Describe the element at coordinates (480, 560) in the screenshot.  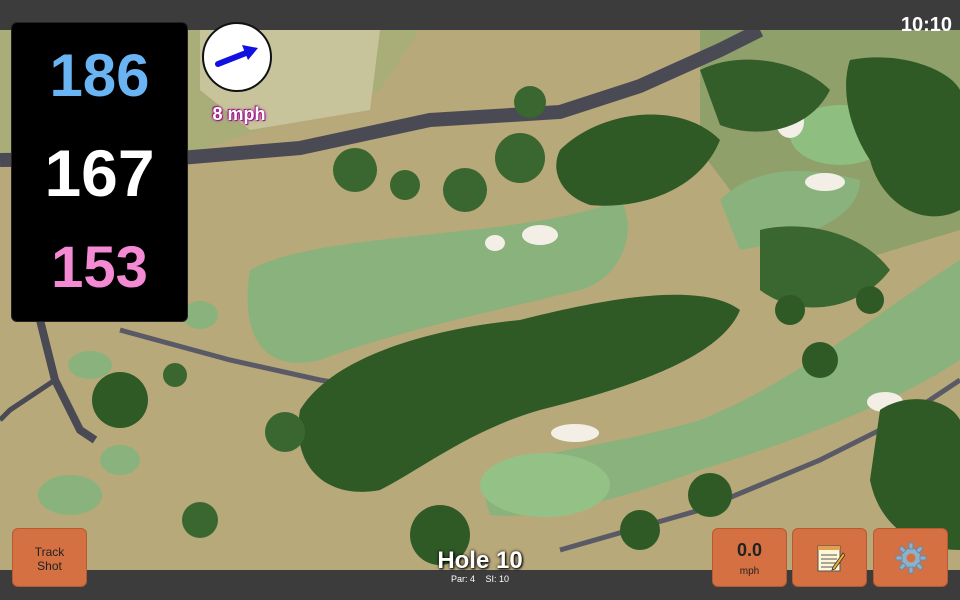
I see `hole-title: Hole 10` at that location.